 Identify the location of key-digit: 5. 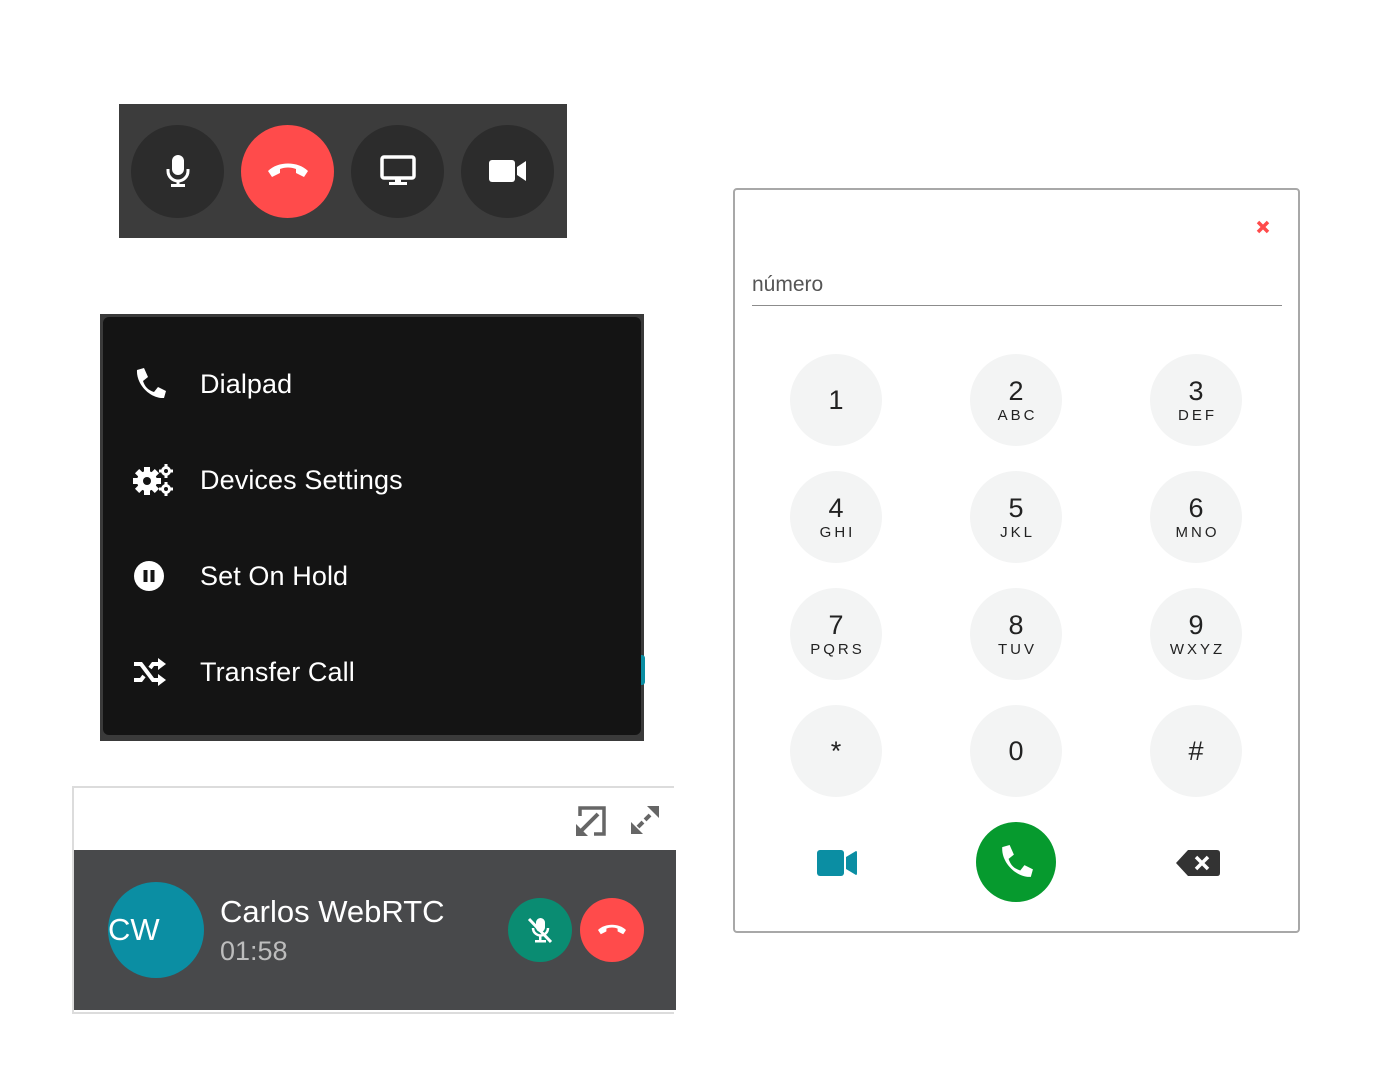
(1016, 507).